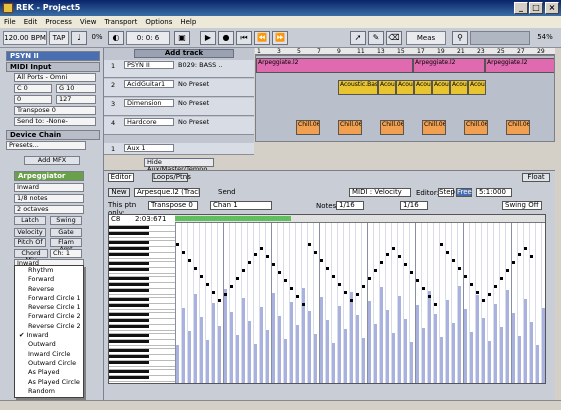 This screenshot has height=410, width=561. What do you see at coordinates (405, 51) in the screenshot?
I see `timeline-ruler: 1 3 5 7 9 11 13 15 17 19 21 23 25 27 29` at bounding box center [405, 51].